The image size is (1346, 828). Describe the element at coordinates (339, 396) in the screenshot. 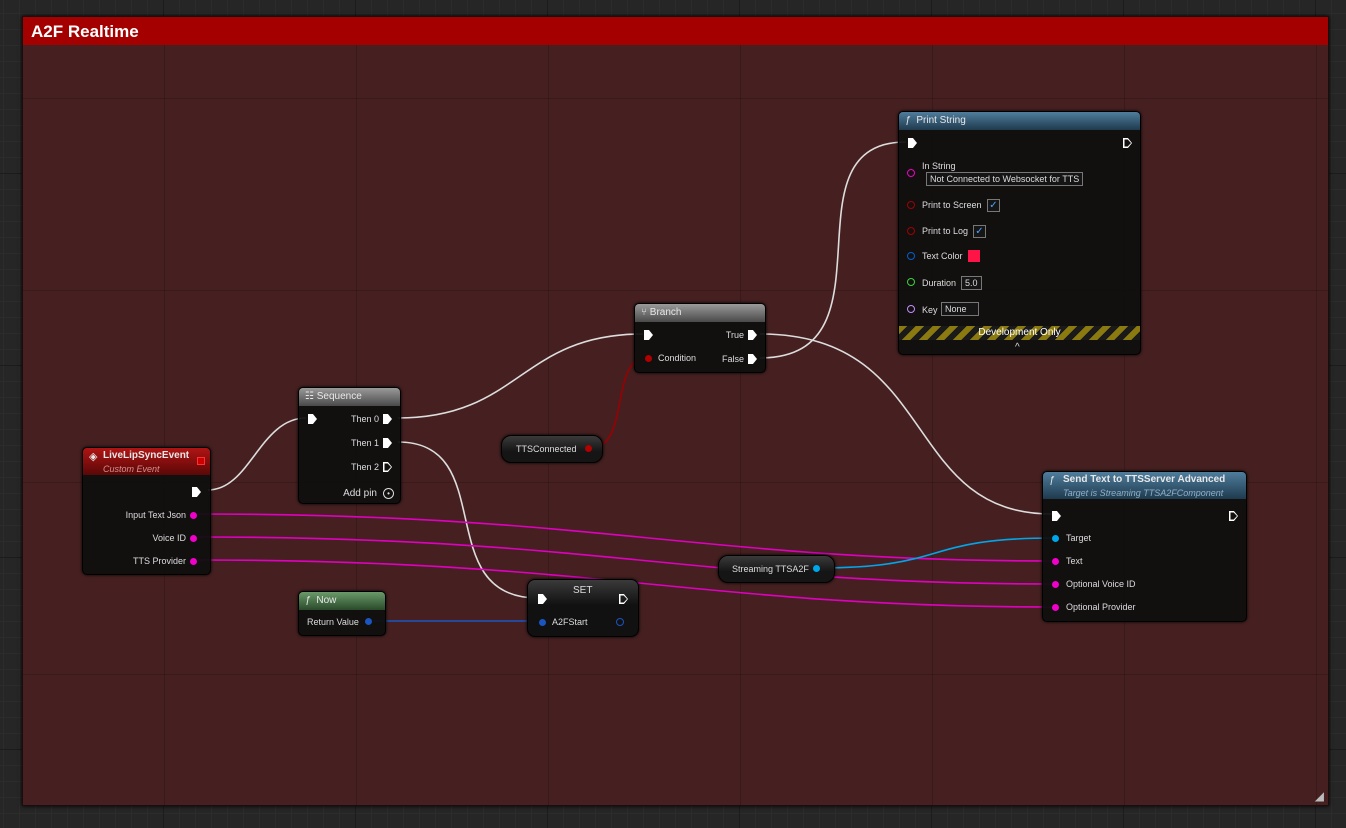

I see `node-title: Sequence` at that location.